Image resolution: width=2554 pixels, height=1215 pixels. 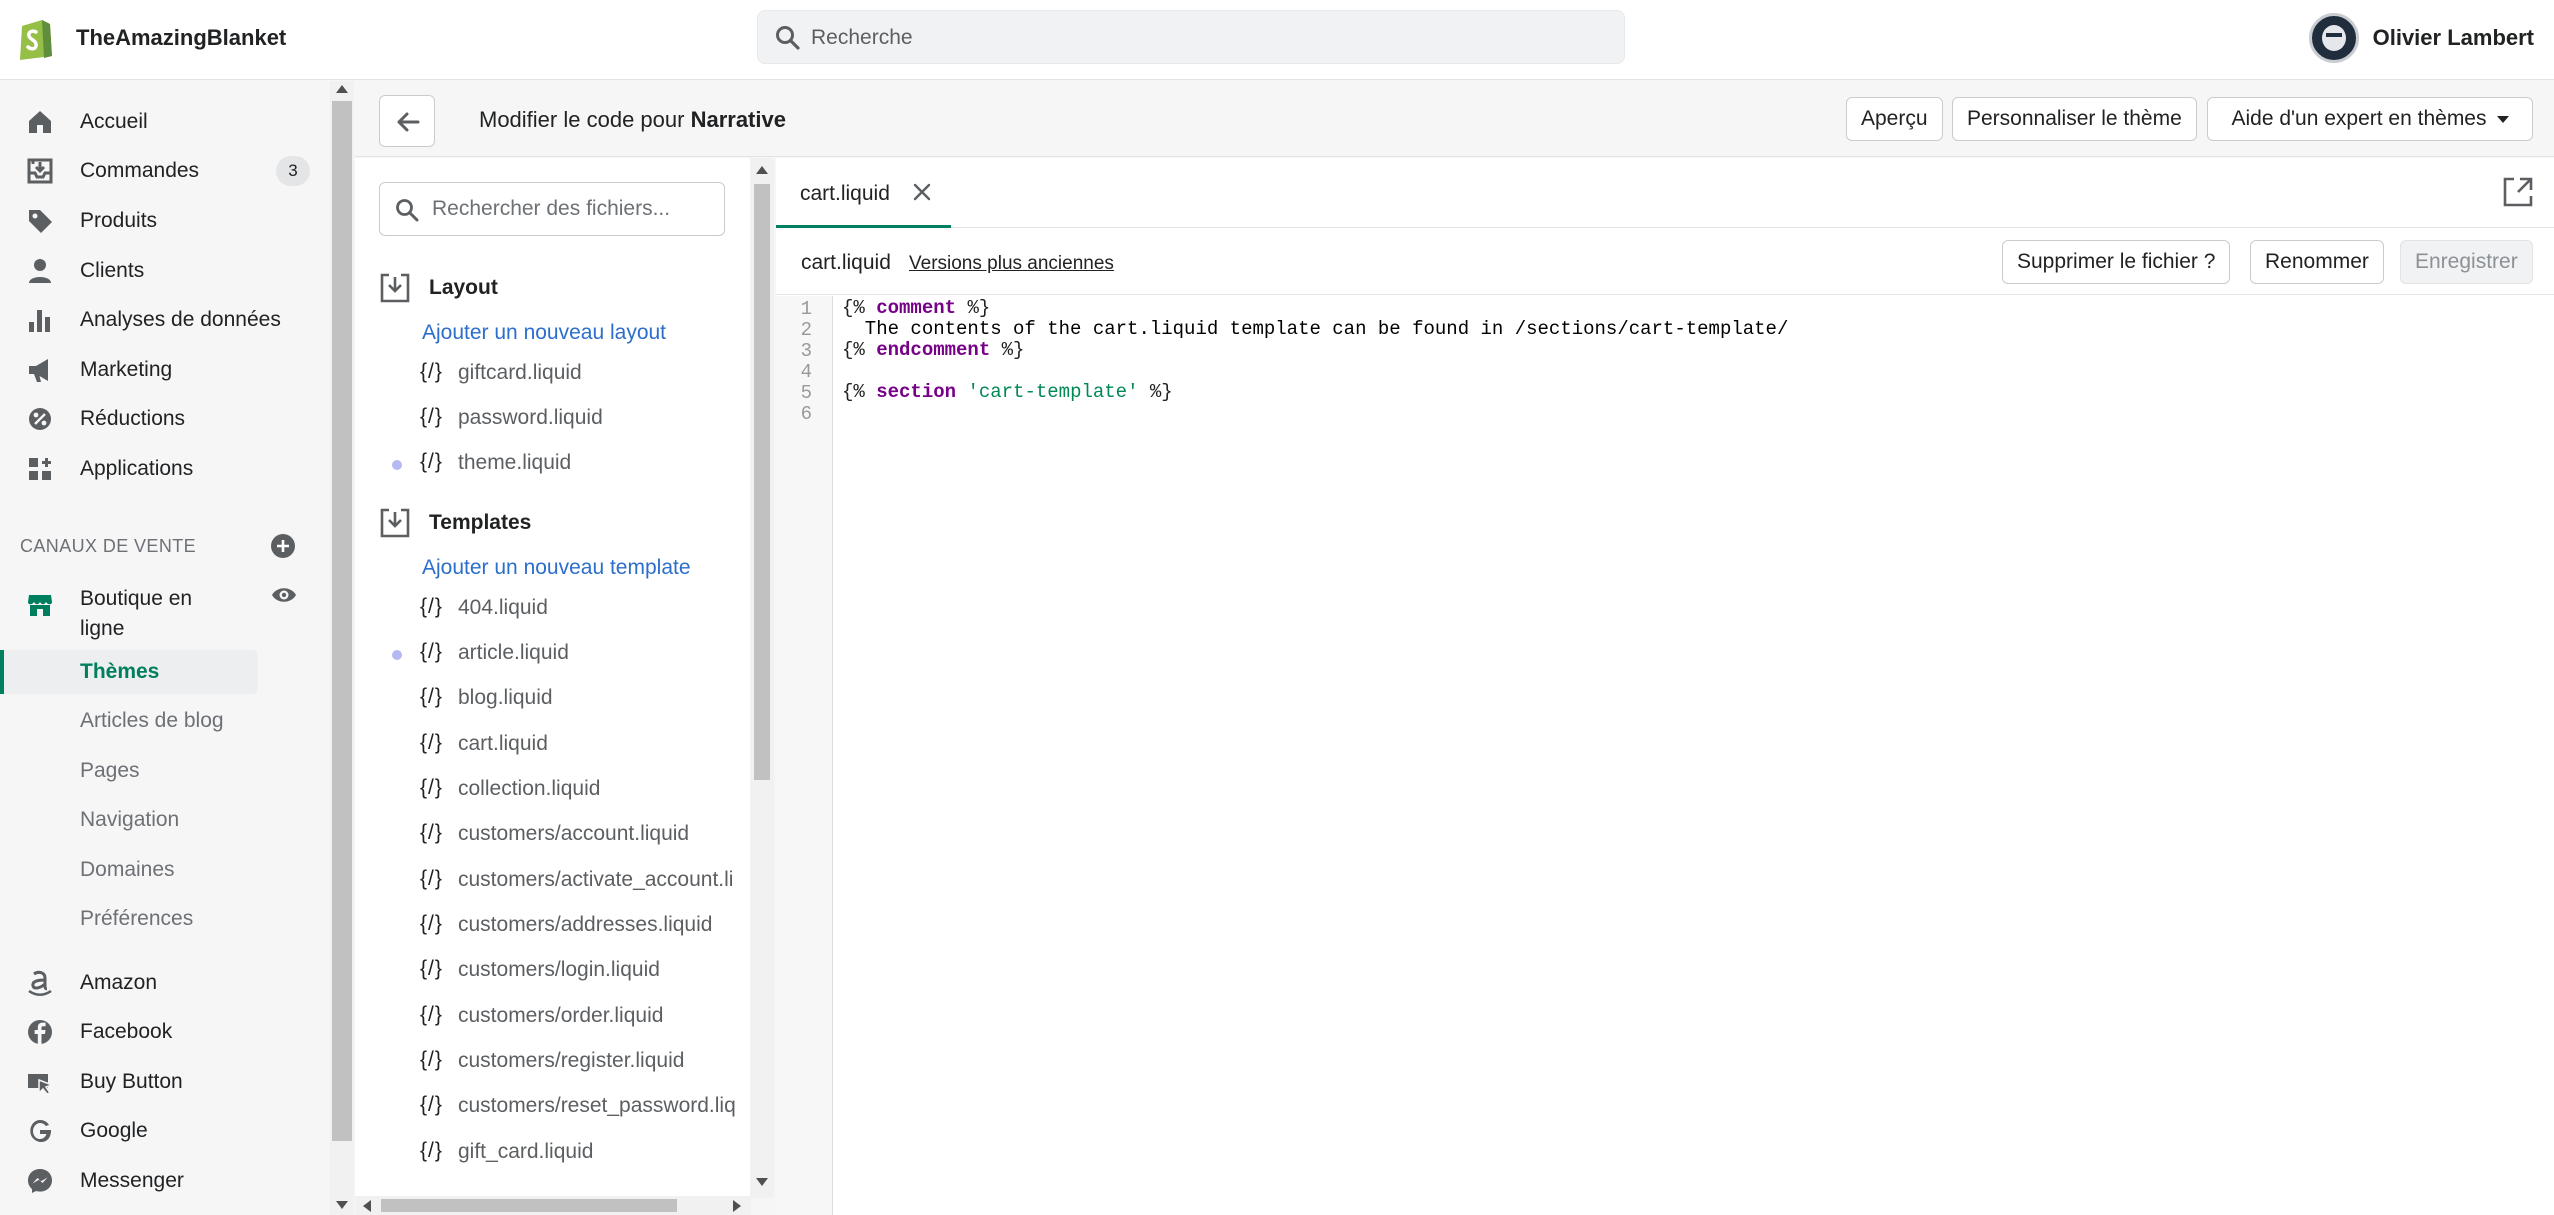 What do you see at coordinates (845, 193) in the screenshot?
I see `tab-label: cart.liquid` at bounding box center [845, 193].